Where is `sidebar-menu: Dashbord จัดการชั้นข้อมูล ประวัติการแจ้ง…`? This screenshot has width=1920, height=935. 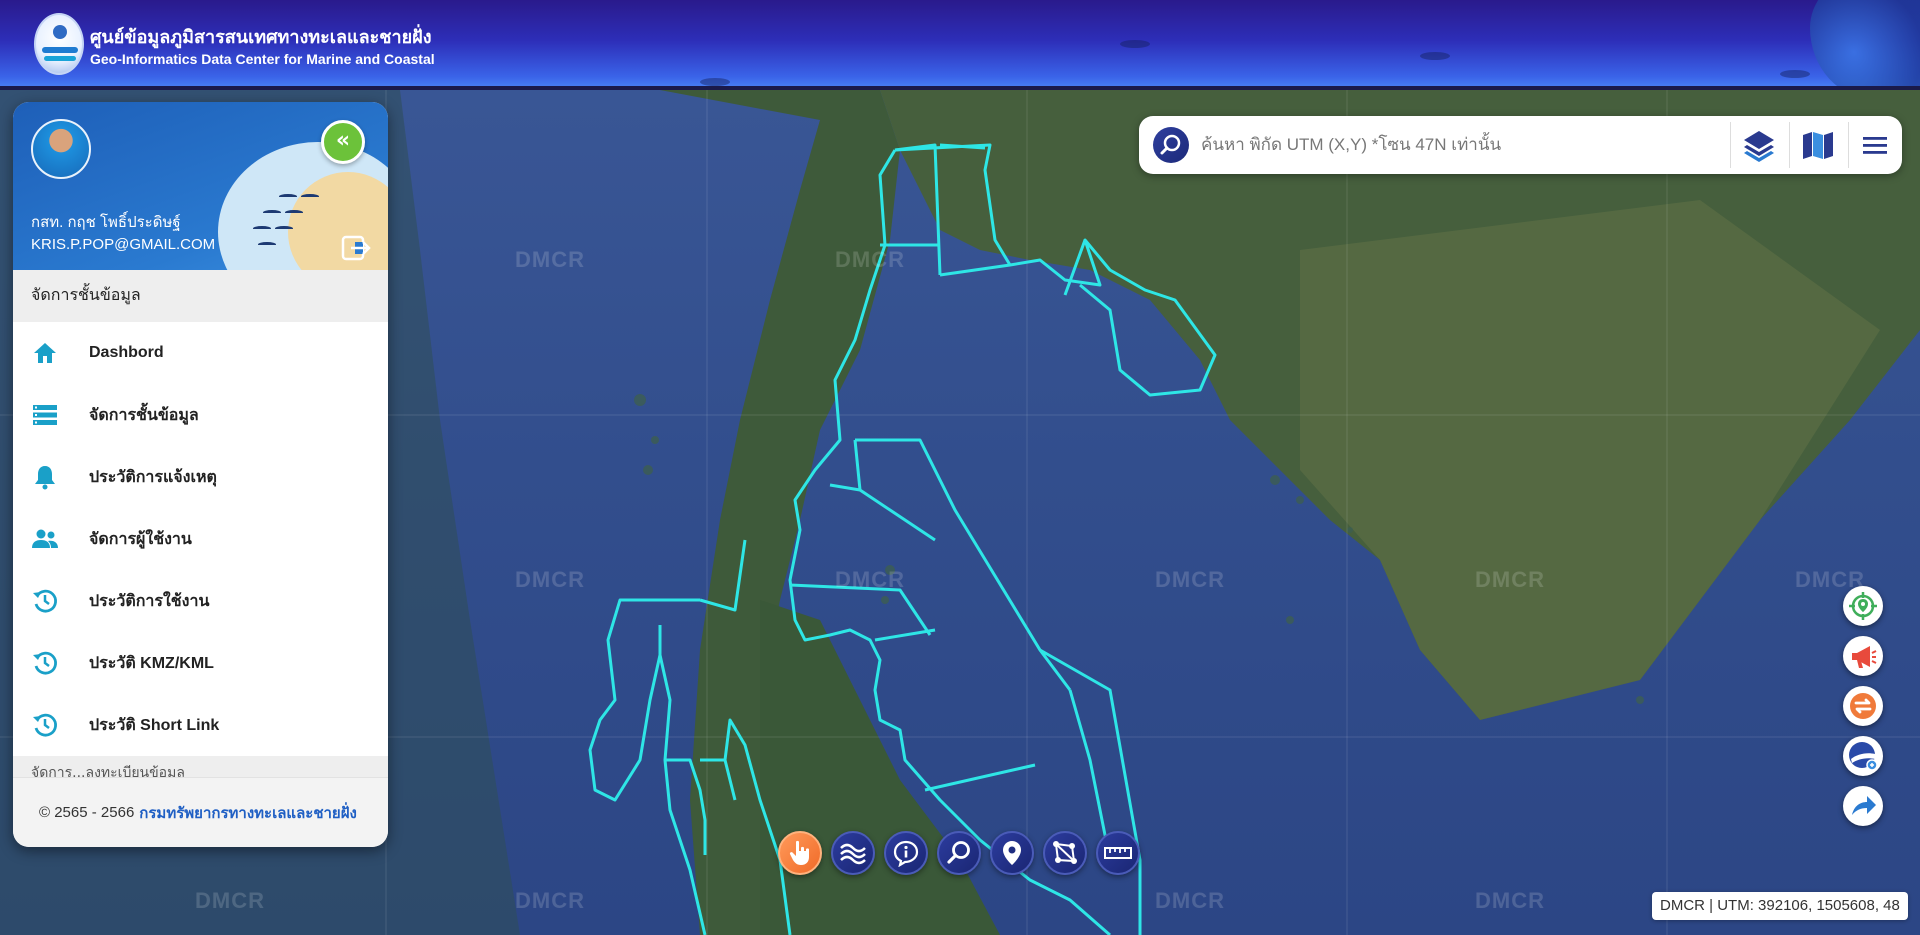
sidebar-menu: Dashbord จัดการชั้นข้อมูล ประวัติการแจ้ง… is located at coordinates (200, 539).